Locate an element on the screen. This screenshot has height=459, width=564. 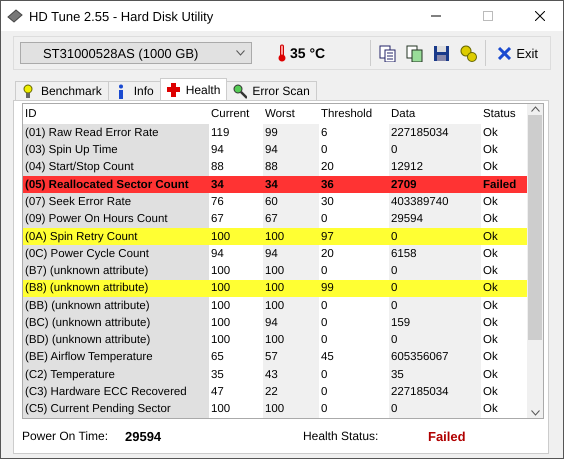
table-cell: (0A) Spin Retry Count is located at coordinates (116, 237).